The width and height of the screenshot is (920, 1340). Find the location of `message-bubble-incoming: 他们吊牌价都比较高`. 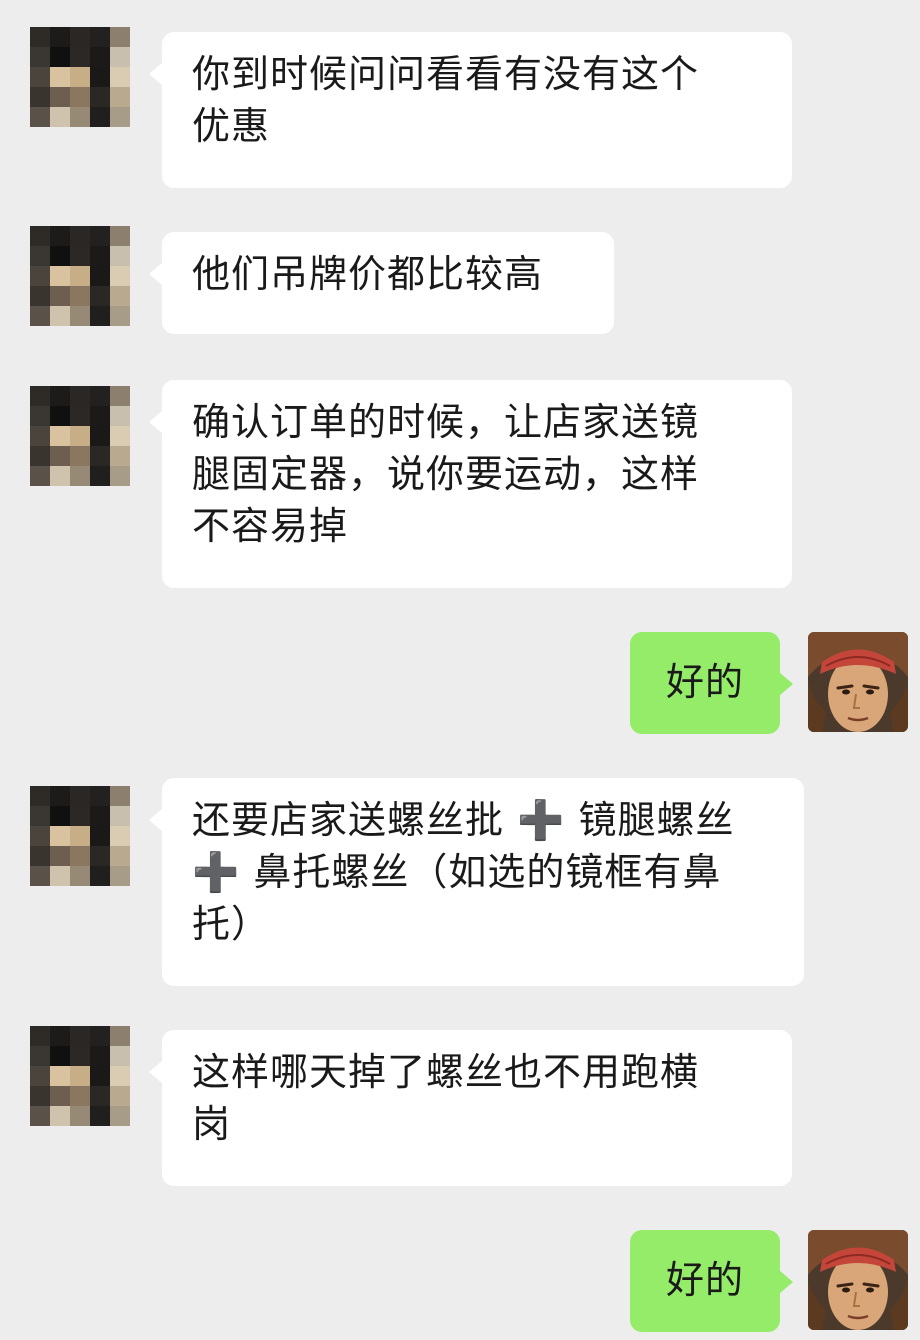

message-bubble-incoming: 他们吊牌价都比较高 is located at coordinates (381, 283).